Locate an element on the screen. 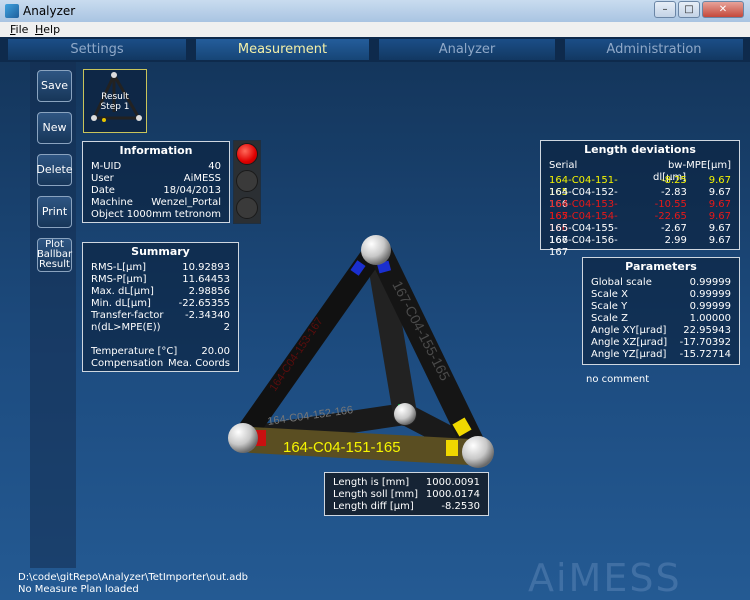 This screenshot has width=750, height=600. length-info-value: -8.2530 is located at coordinates (460, 506).